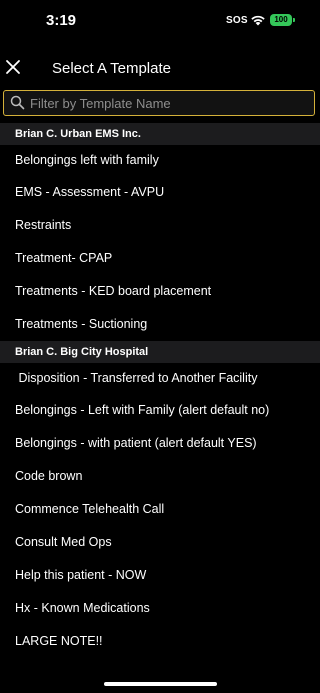 Image resolution: width=320 pixels, height=693 pixels. Describe the element at coordinates (160, 641) in the screenshot. I see `list-item: LARGE NOTE!!` at that location.